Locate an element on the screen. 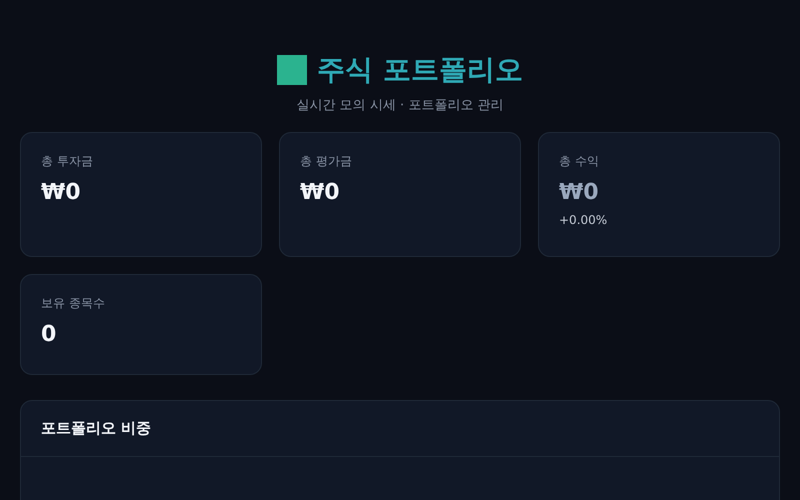 Image resolution: width=800 pixels, height=500 pixels. stat-change: +0.00% is located at coordinates (583, 220).